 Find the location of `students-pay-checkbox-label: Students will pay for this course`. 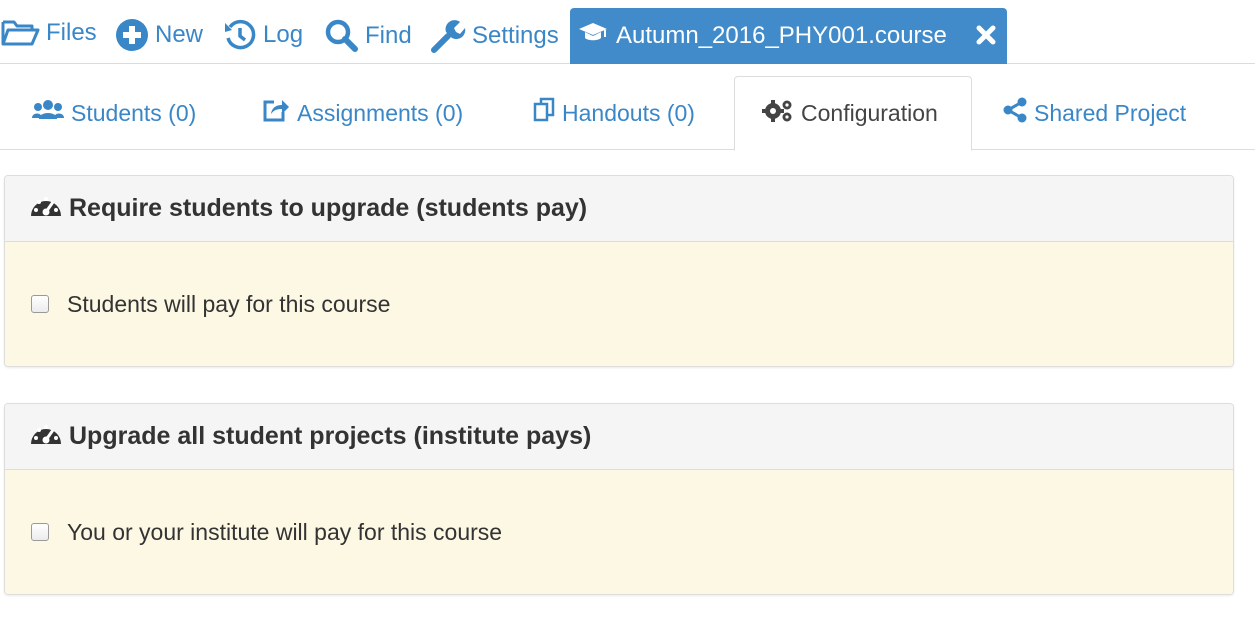

students-pay-checkbox-label: Students will pay for this course is located at coordinates (228, 304).